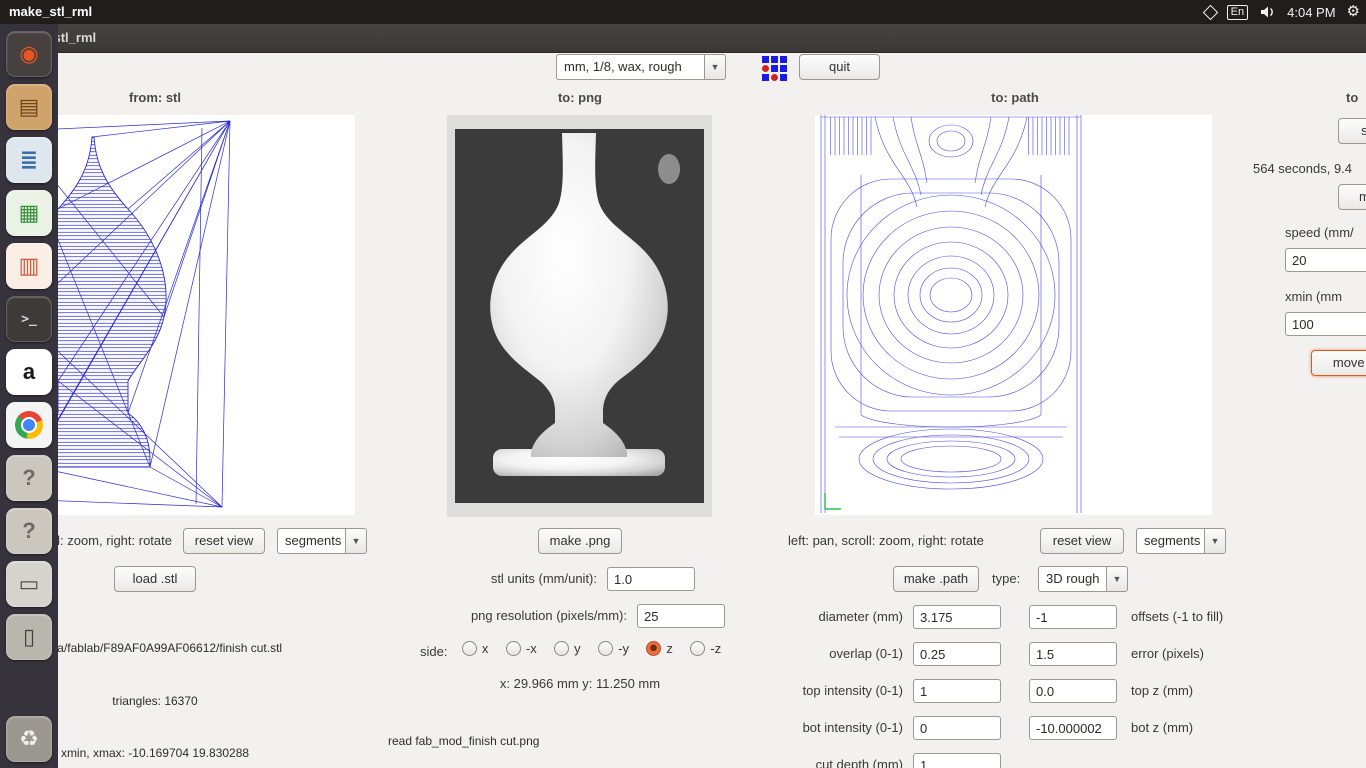 This screenshot has width=1366, height=768. I want to click on libreoffice-calc-icon: ▦, so click(29, 213).